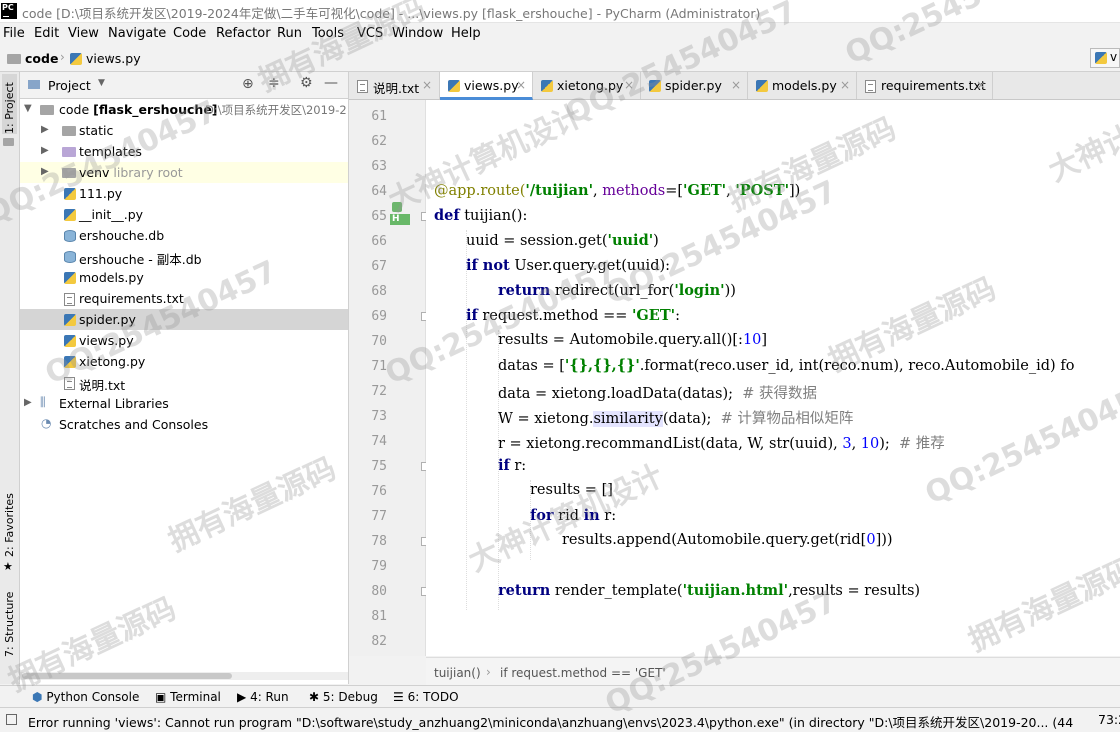 The height and width of the screenshot is (732, 1120). What do you see at coordinates (263, 697) in the screenshot?
I see `run-button: ▶ 4: Run` at bounding box center [263, 697].